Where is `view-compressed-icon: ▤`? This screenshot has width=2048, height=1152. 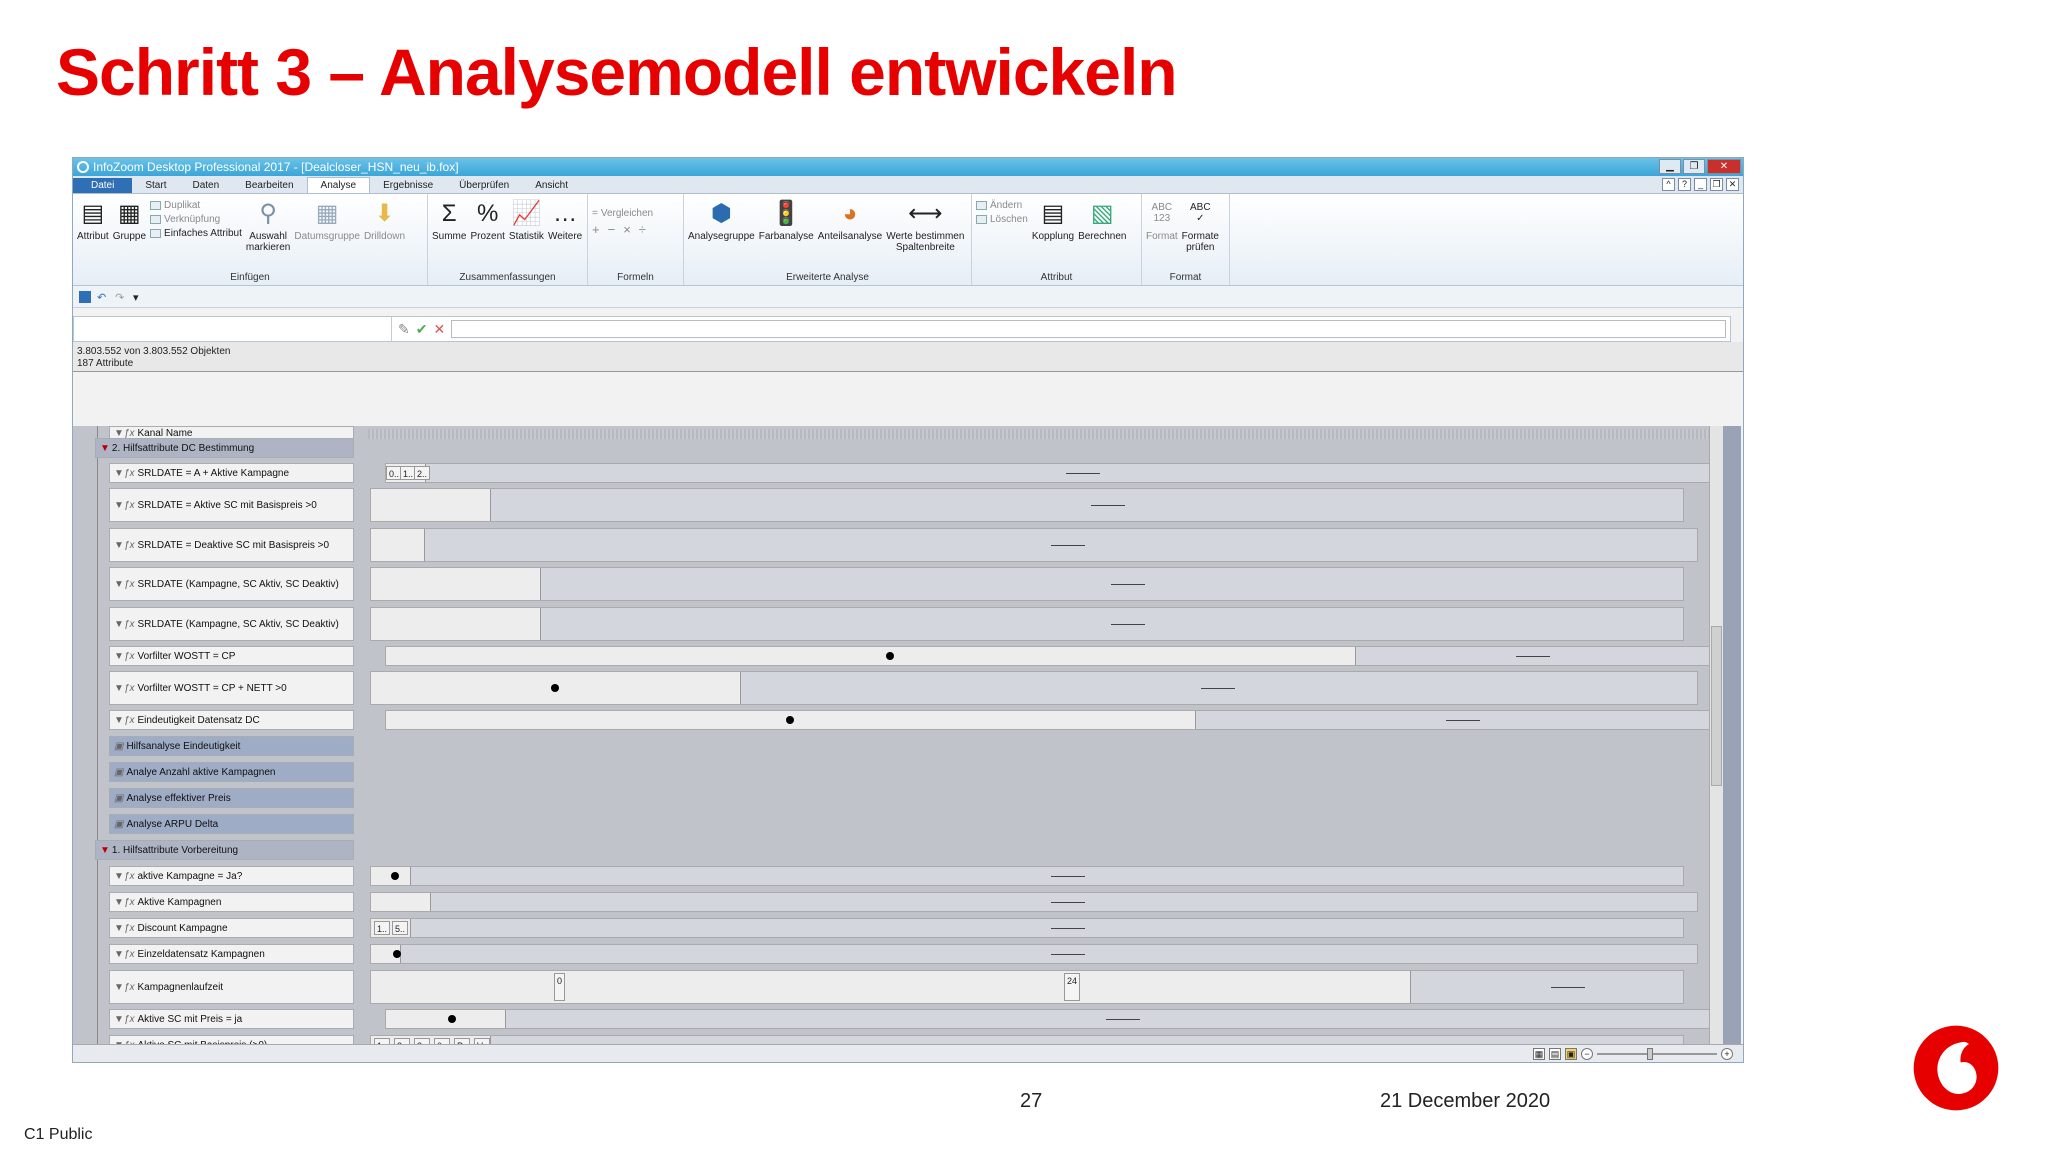
view-compressed-icon: ▤ is located at coordinates (1555, 1054).